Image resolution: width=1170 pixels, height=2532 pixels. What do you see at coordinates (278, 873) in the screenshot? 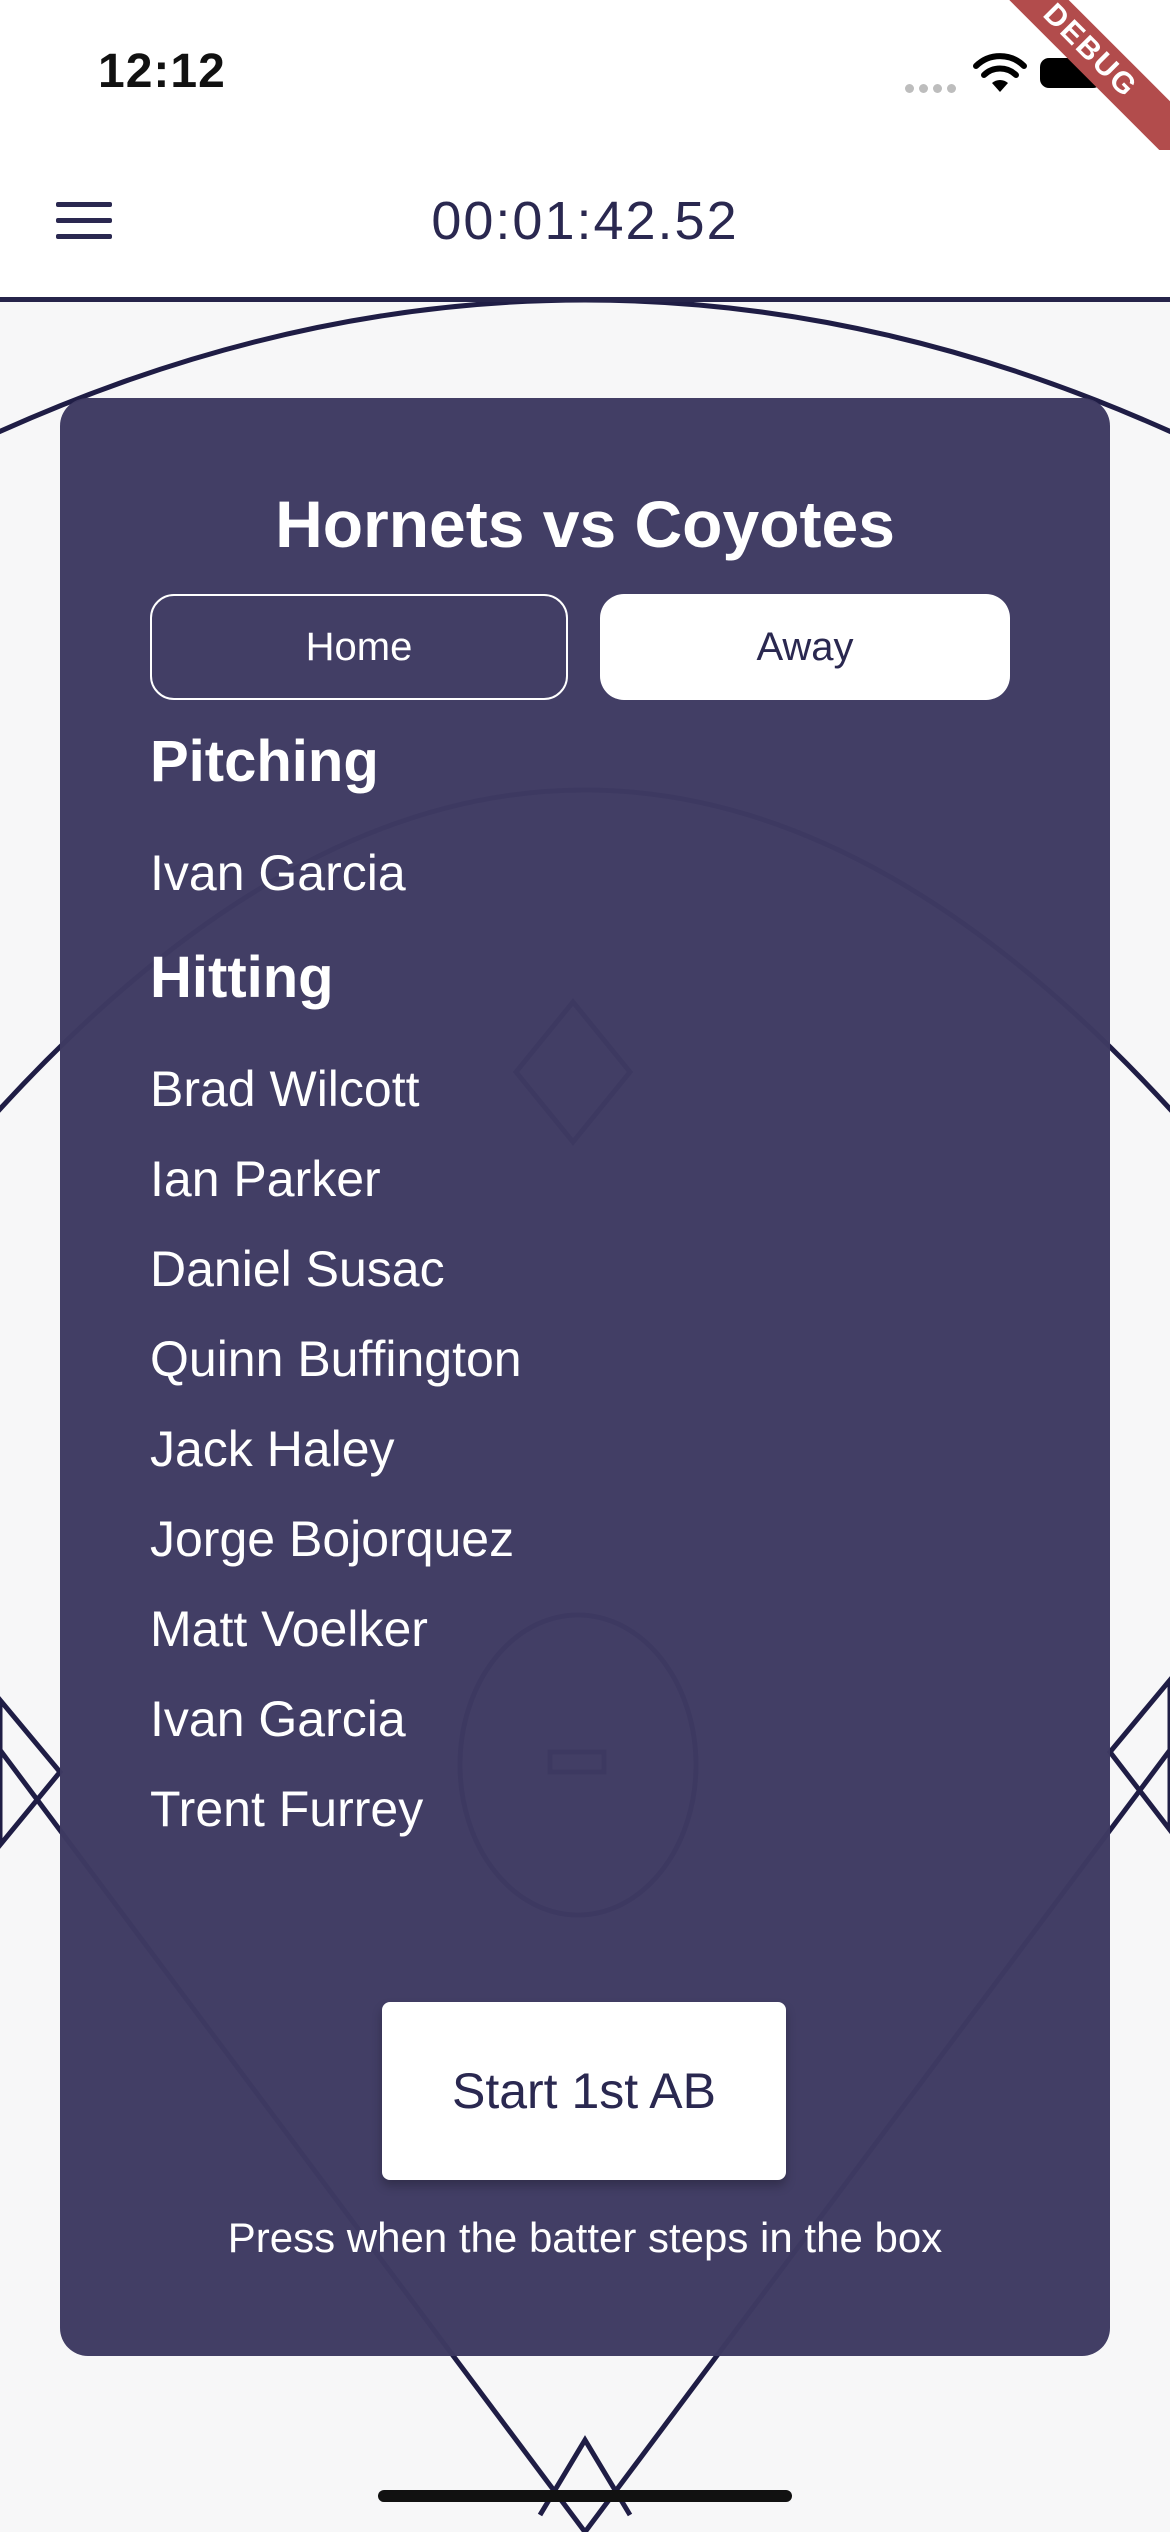
I see `pitcher-name: Ivan Garcia` at bounding box center [278, 873].